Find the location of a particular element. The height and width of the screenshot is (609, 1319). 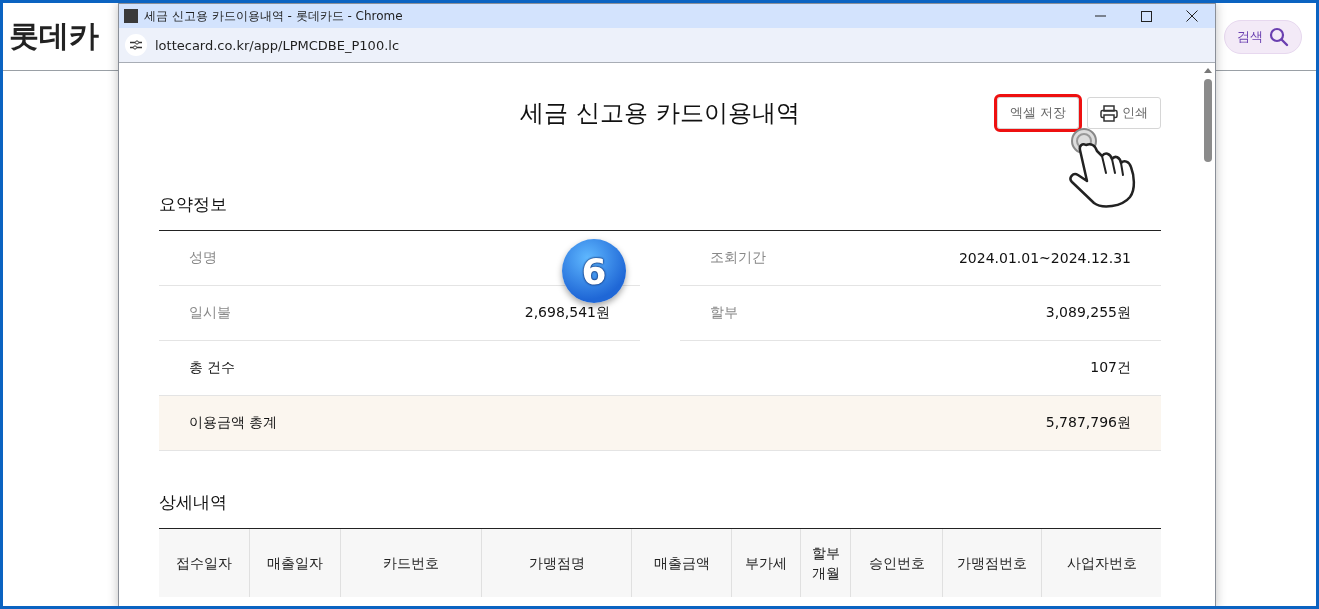

column-header: 접수일자 is located at coordinates (204, 563).